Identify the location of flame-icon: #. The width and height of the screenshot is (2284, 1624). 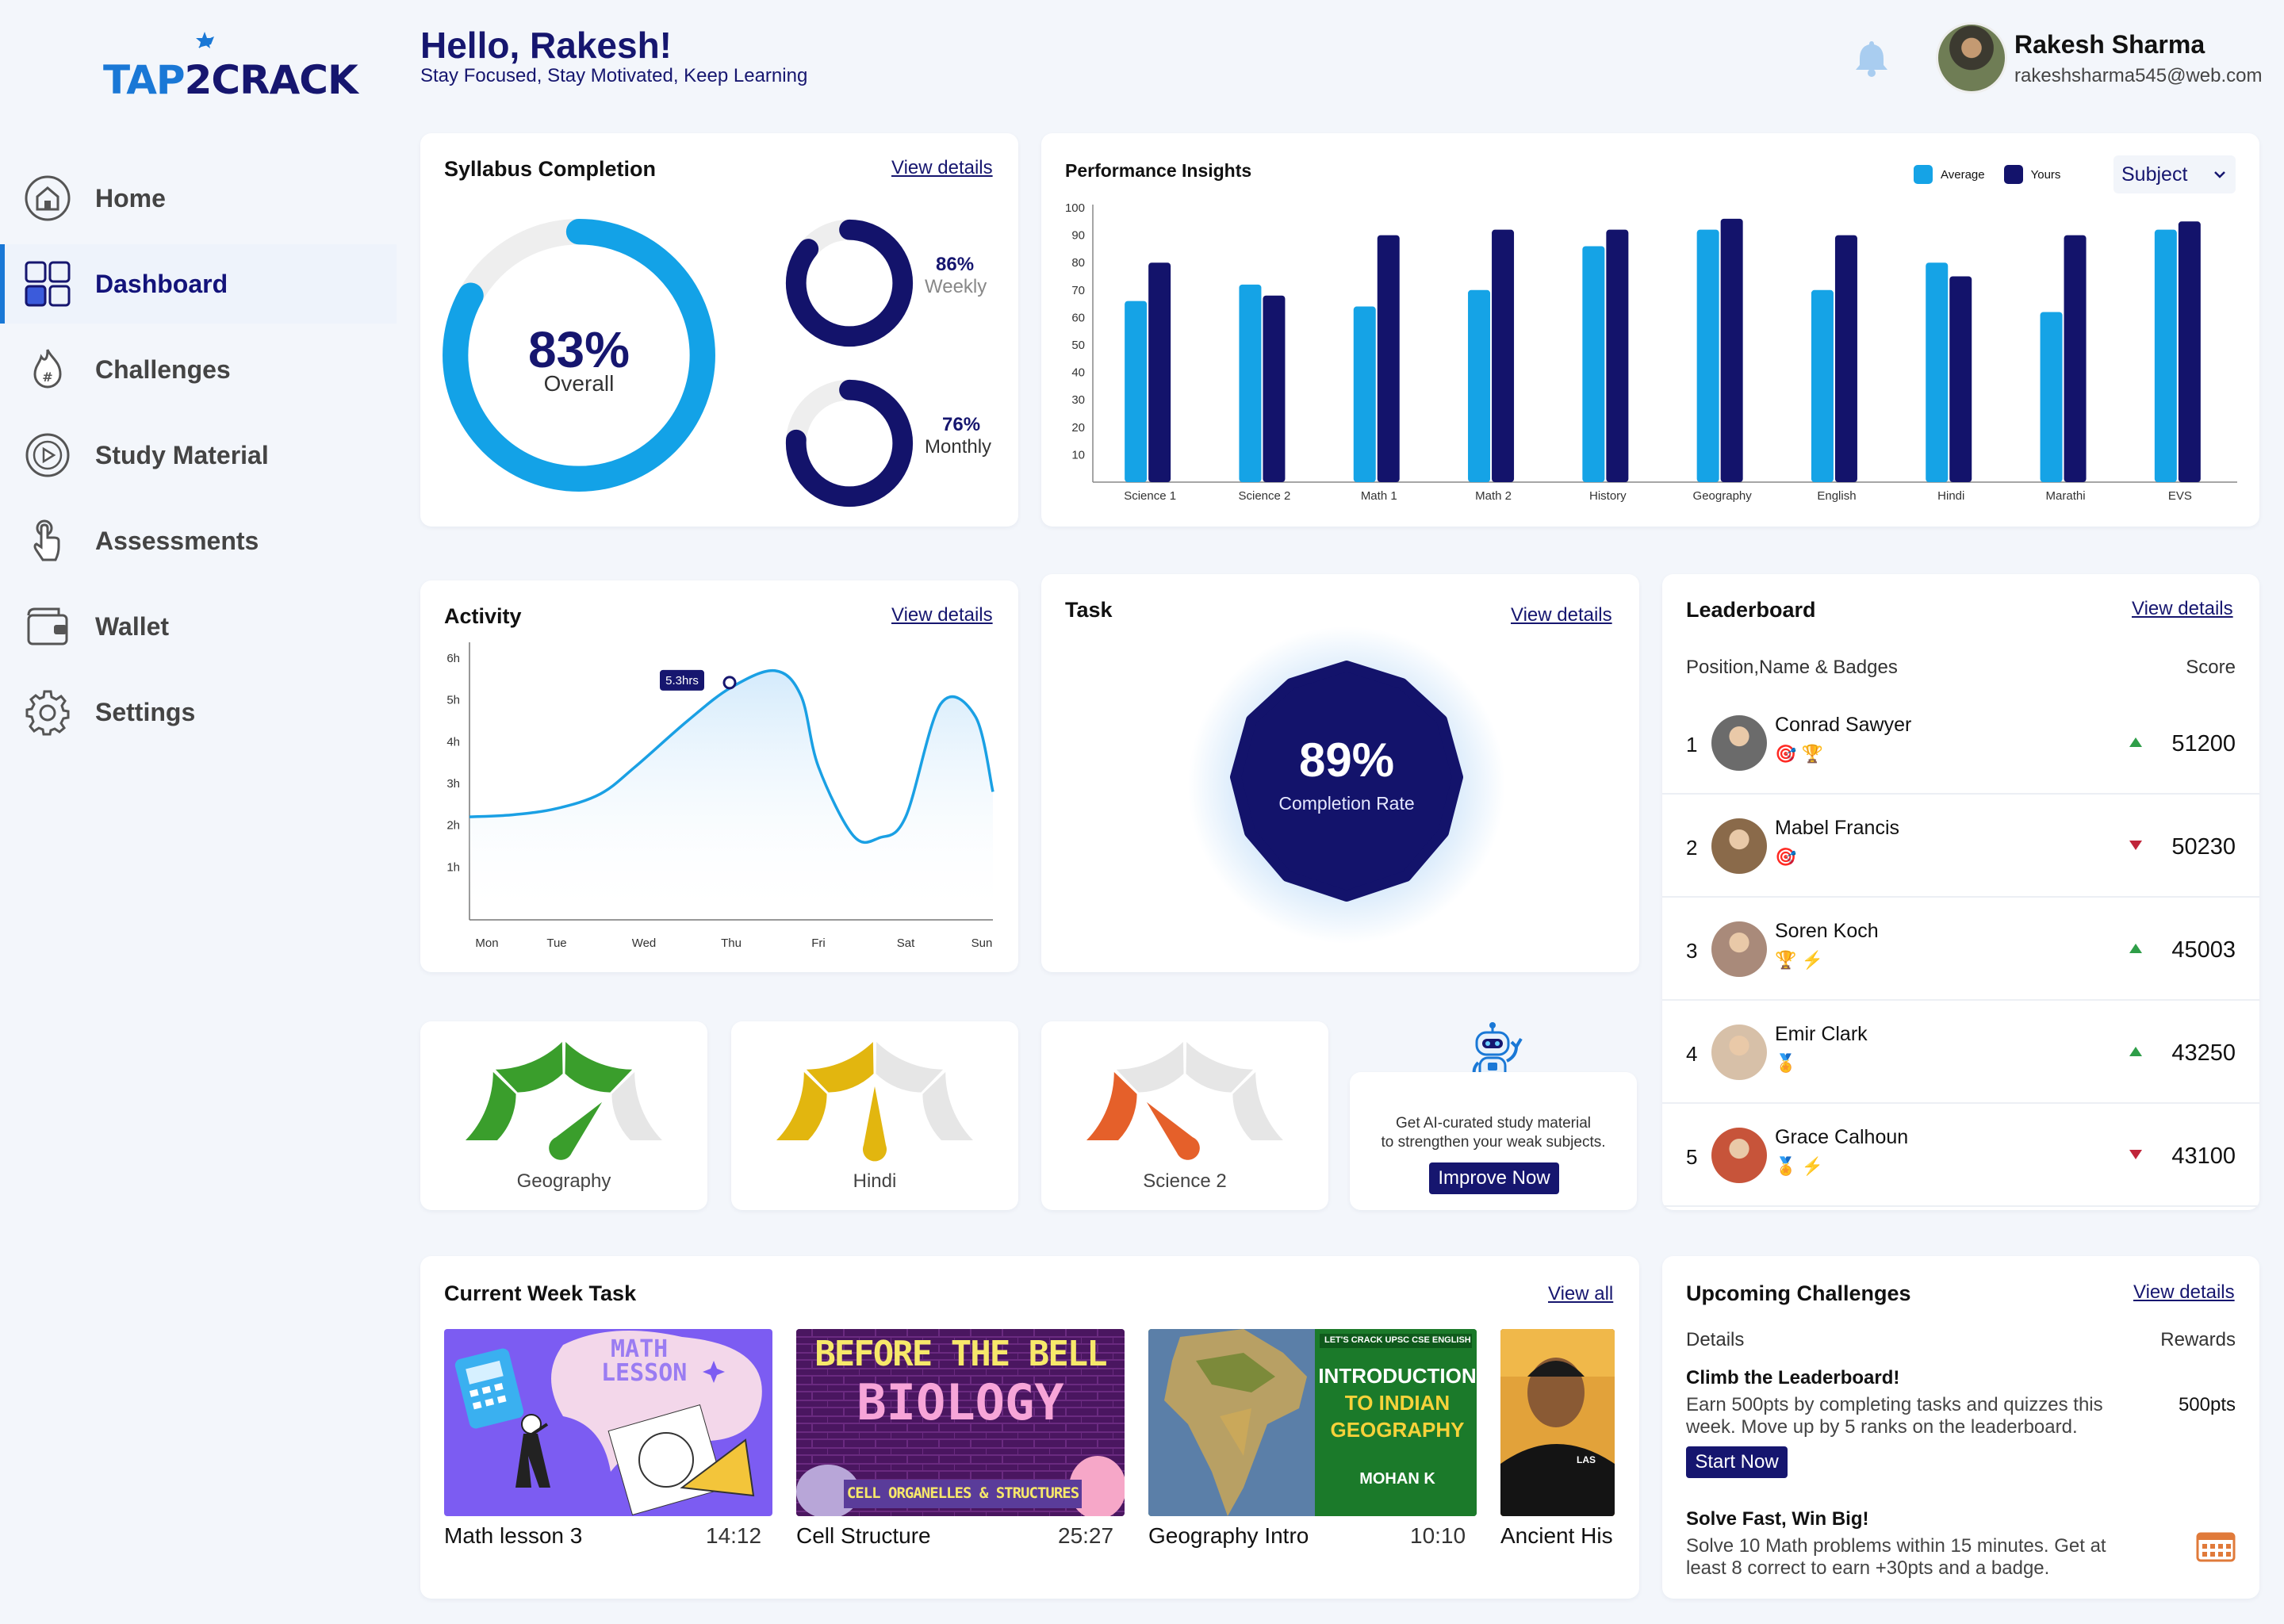
(47, 369).